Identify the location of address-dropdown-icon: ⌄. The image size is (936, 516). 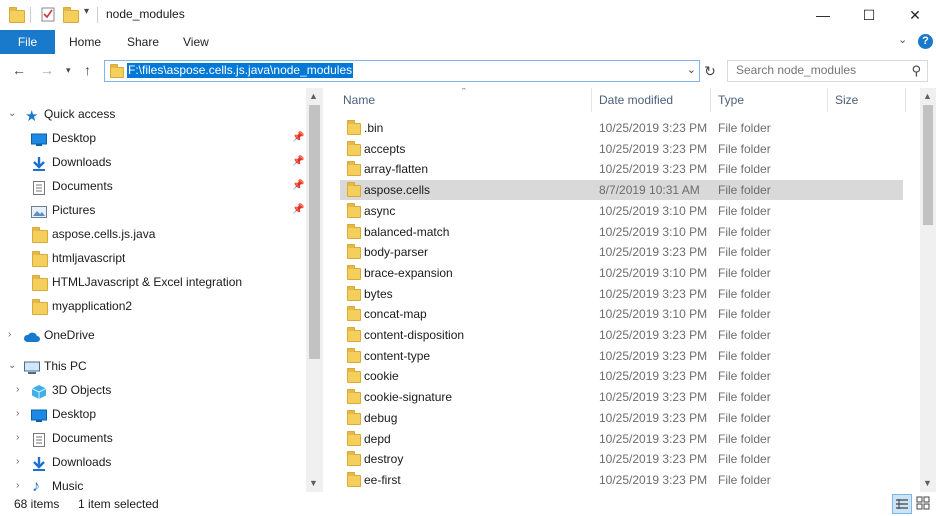
(691, 69).